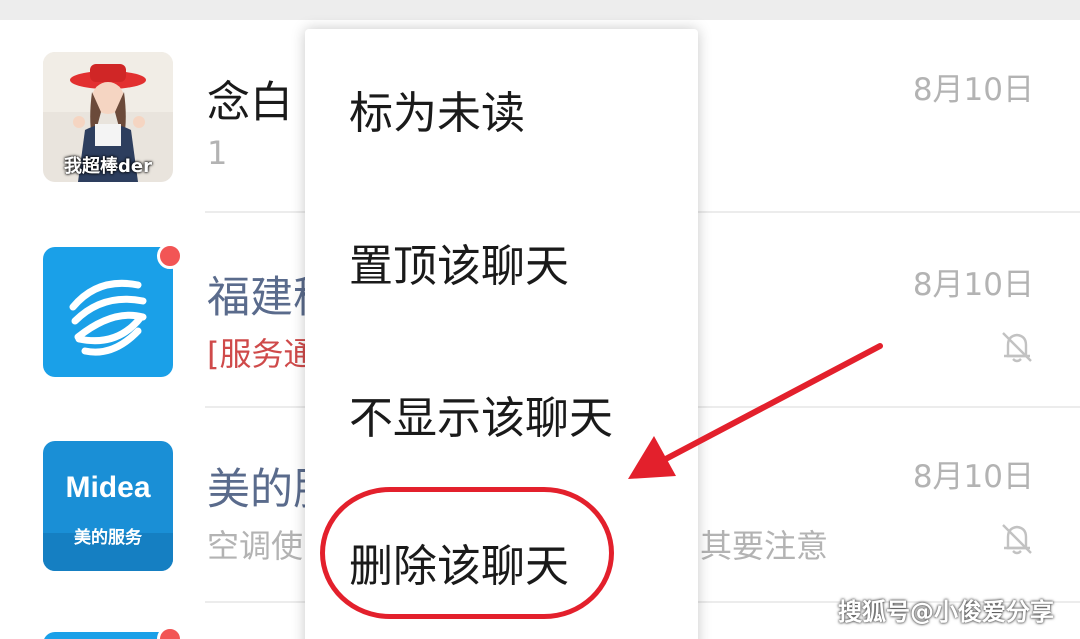 The image size is (1080, 639). Describe the element at coordinates (946, 612) in the screenshot. I see `watermark: 搜狐号@小俊爱分享` at that location.